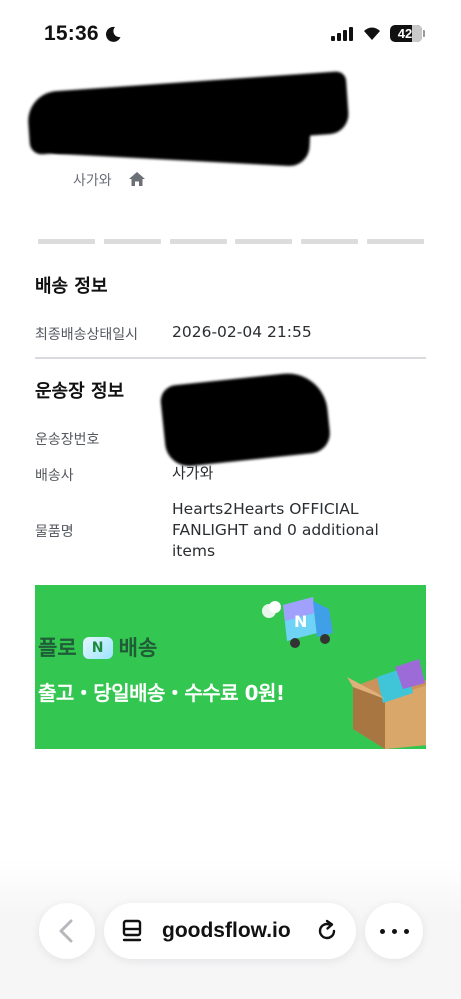 The image size is (461, 999). What do you see at coordinates (92, 181) in the screenshot?
I see `seller-name: 사가와` at bounding box center [92, 181].